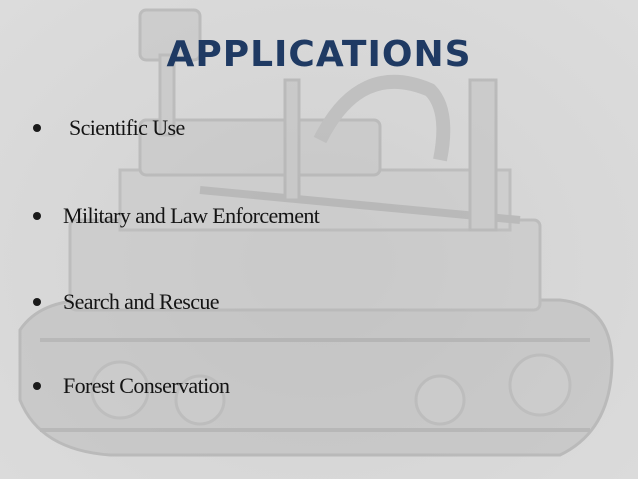 The height and width of the screenshot is (479, 638). I want to click on bullet-label: Scientific Use, so click(127, 127).